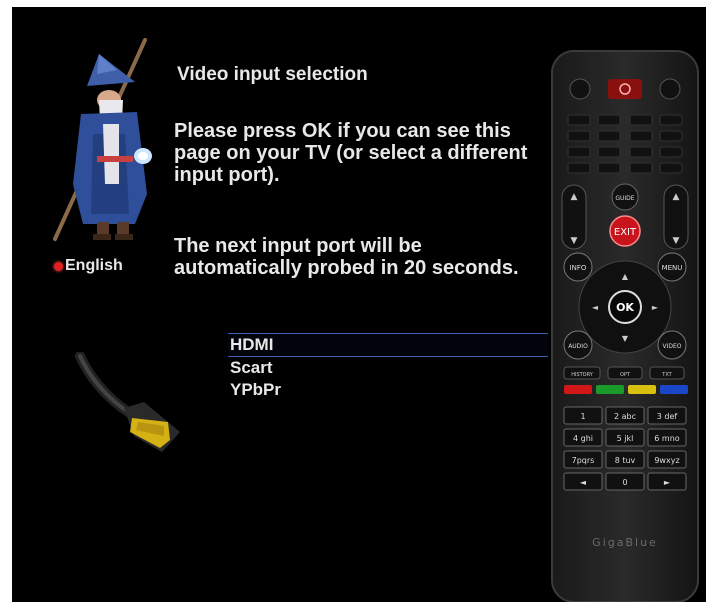 The width and height of the screenshot is (715, 609). I want to click on remote-key: 0, so click(624, 482).